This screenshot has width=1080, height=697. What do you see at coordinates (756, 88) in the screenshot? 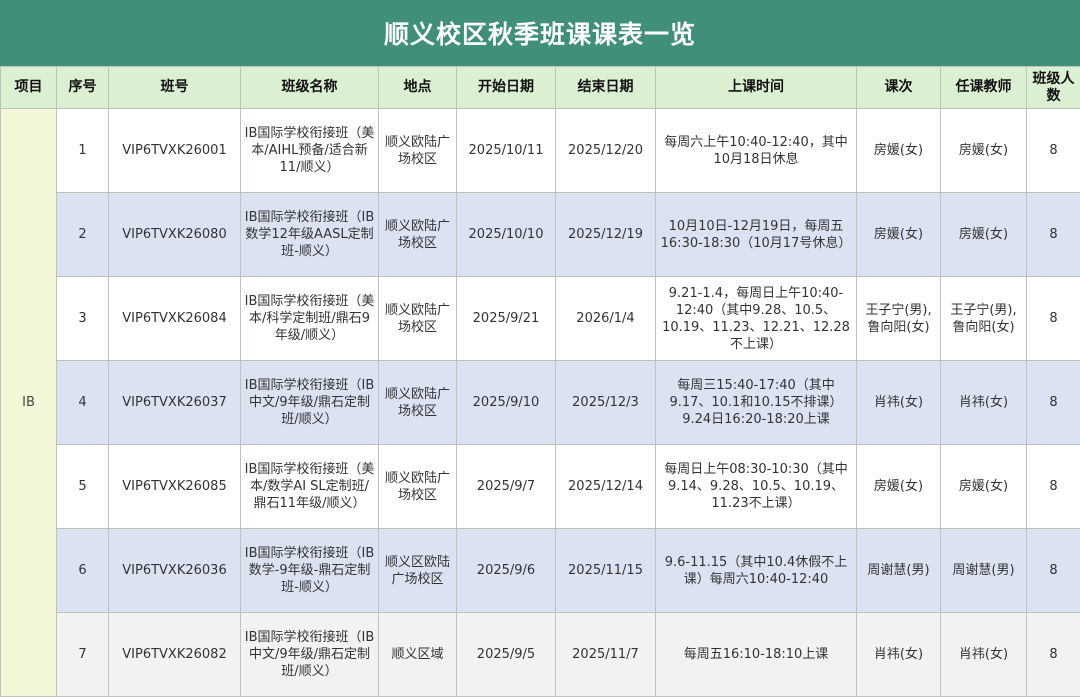
I see `header-schedule: 上课时间` at bounding box center [756, 88].